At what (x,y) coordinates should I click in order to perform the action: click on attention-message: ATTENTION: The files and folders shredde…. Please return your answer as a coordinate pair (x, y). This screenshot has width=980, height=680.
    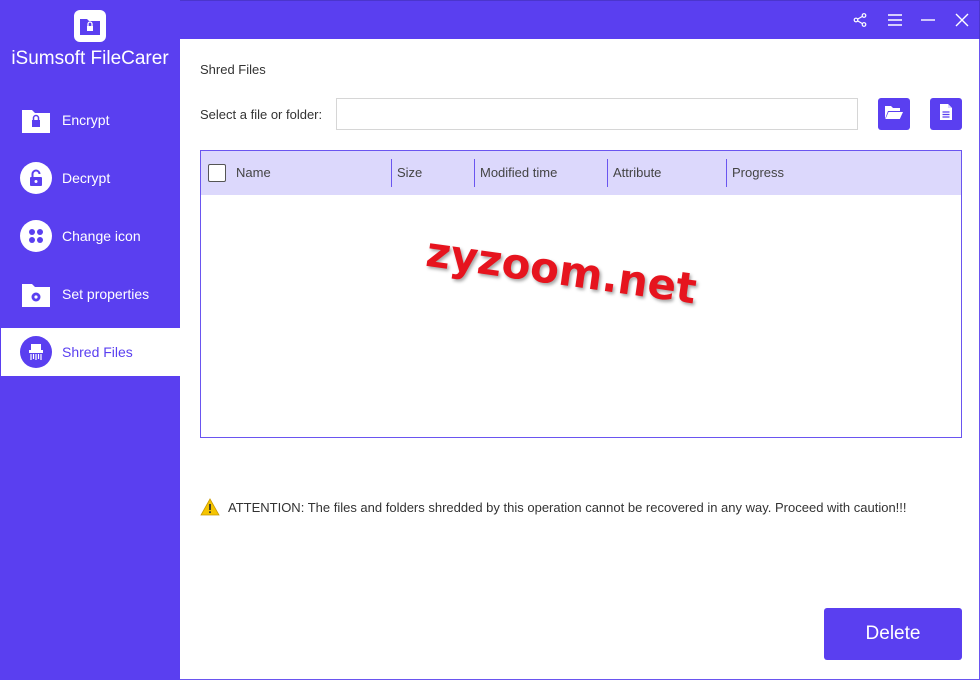
    Looking at the image, I should click on (553, 507).